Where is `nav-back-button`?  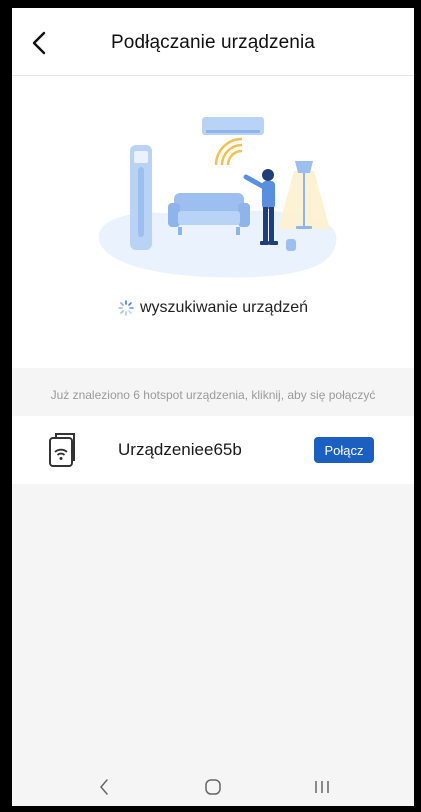
nav-back-button is located at coordinates (104, 787).